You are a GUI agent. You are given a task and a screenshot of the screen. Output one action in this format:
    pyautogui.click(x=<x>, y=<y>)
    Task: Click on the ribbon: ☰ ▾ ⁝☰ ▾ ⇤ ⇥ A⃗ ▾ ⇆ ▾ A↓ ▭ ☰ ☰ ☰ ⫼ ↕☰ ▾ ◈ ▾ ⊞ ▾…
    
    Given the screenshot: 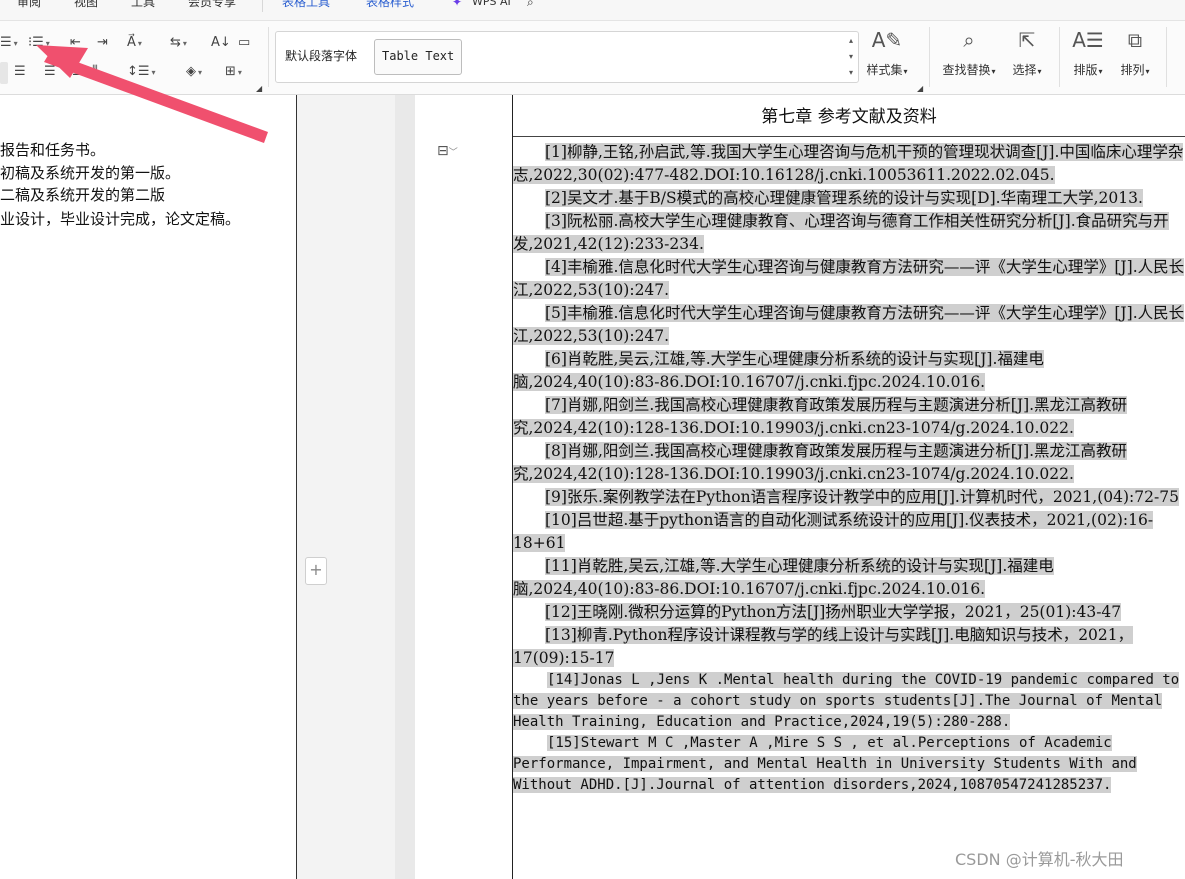 What is the action you would take?
    pyautogui.click(x=592, y=58)
    